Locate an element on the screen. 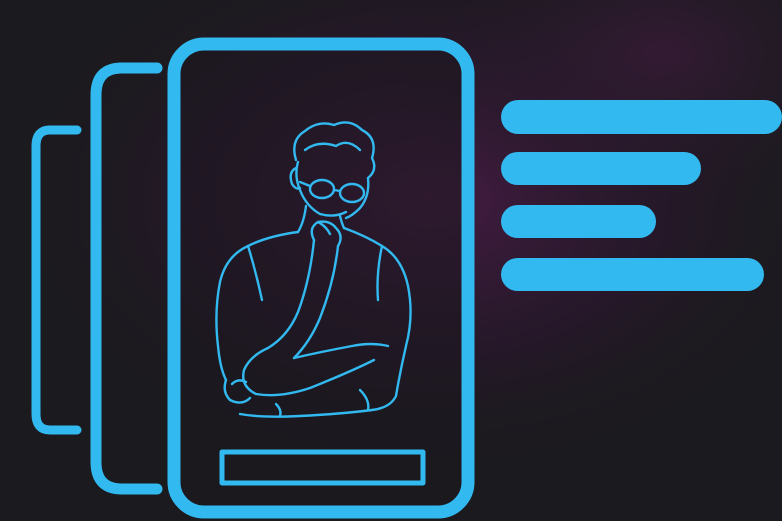 The width and height of the screenshot is (782, 521). back-card-outline is located at coordinates (56, 280).